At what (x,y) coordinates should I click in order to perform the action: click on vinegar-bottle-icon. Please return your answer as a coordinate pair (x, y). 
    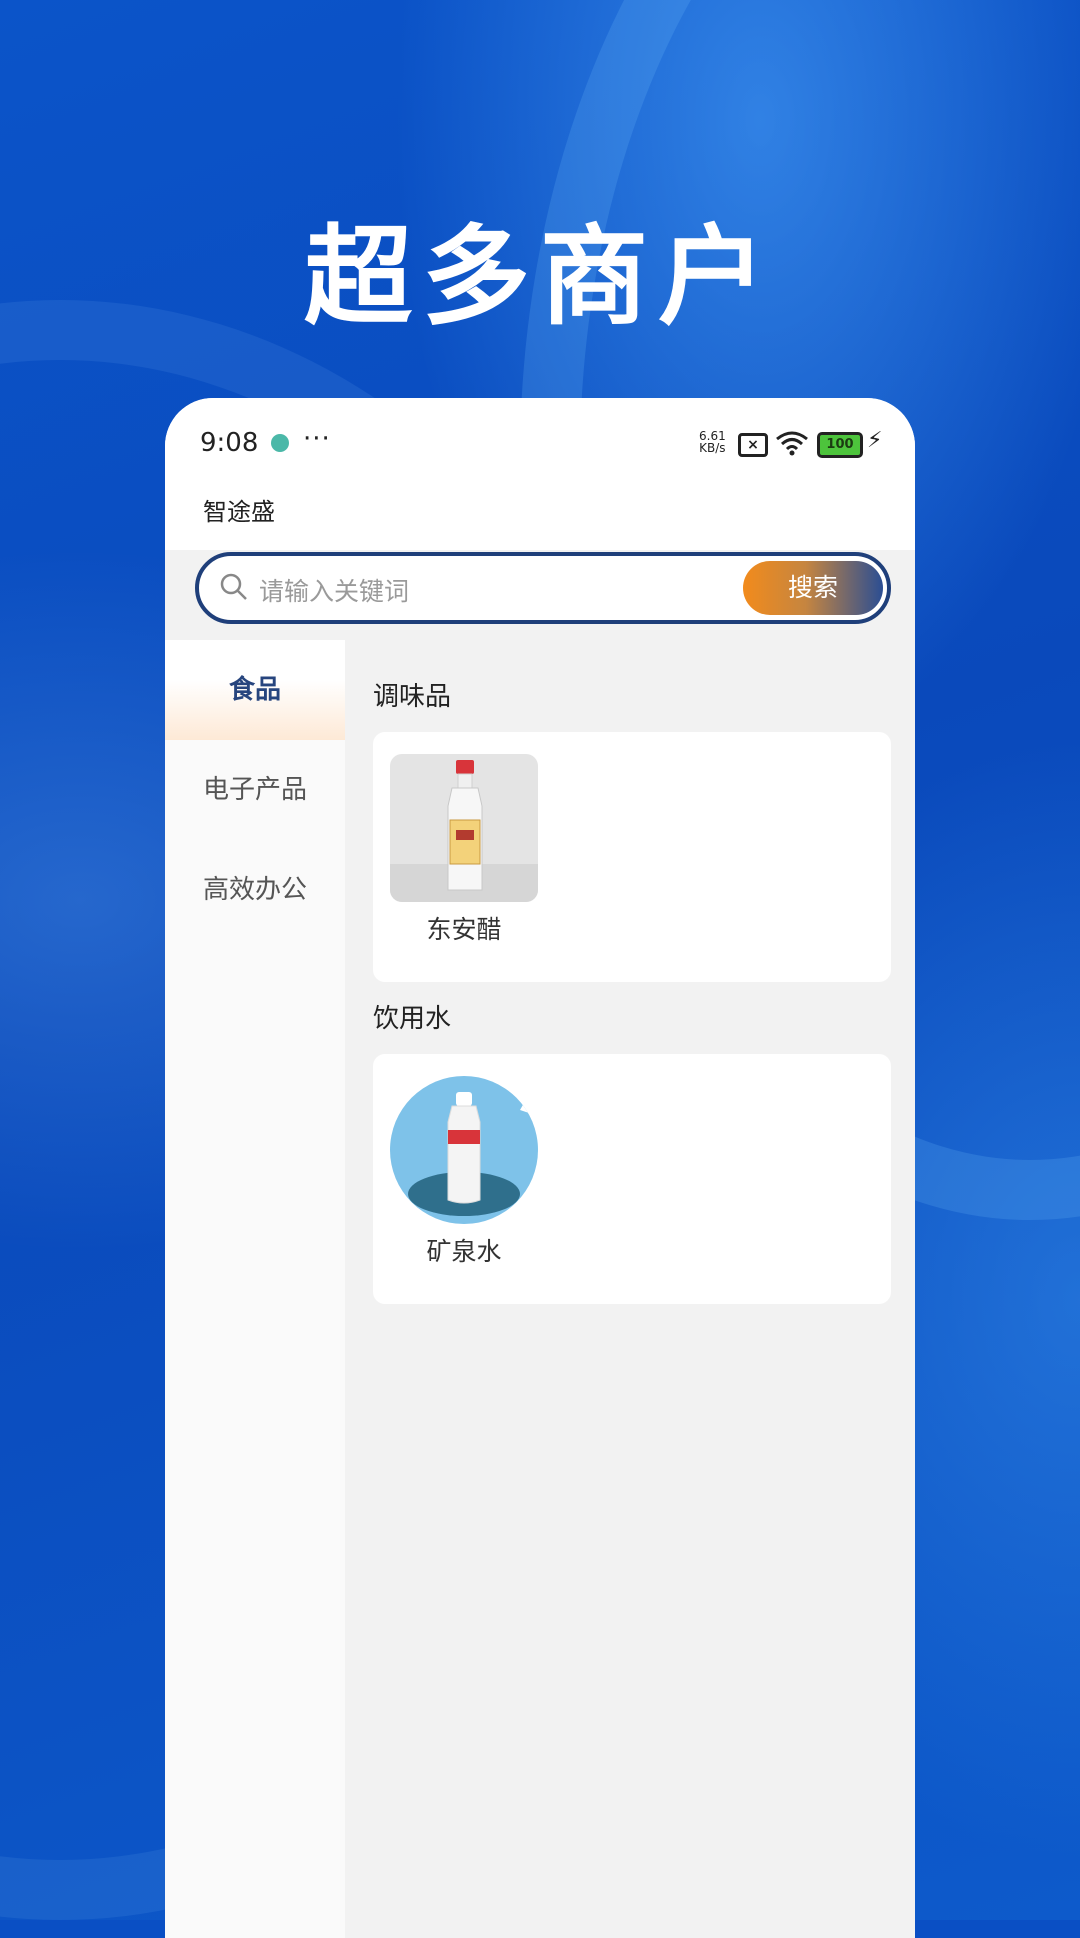
    Looking at the image, I should click on (464, 831).